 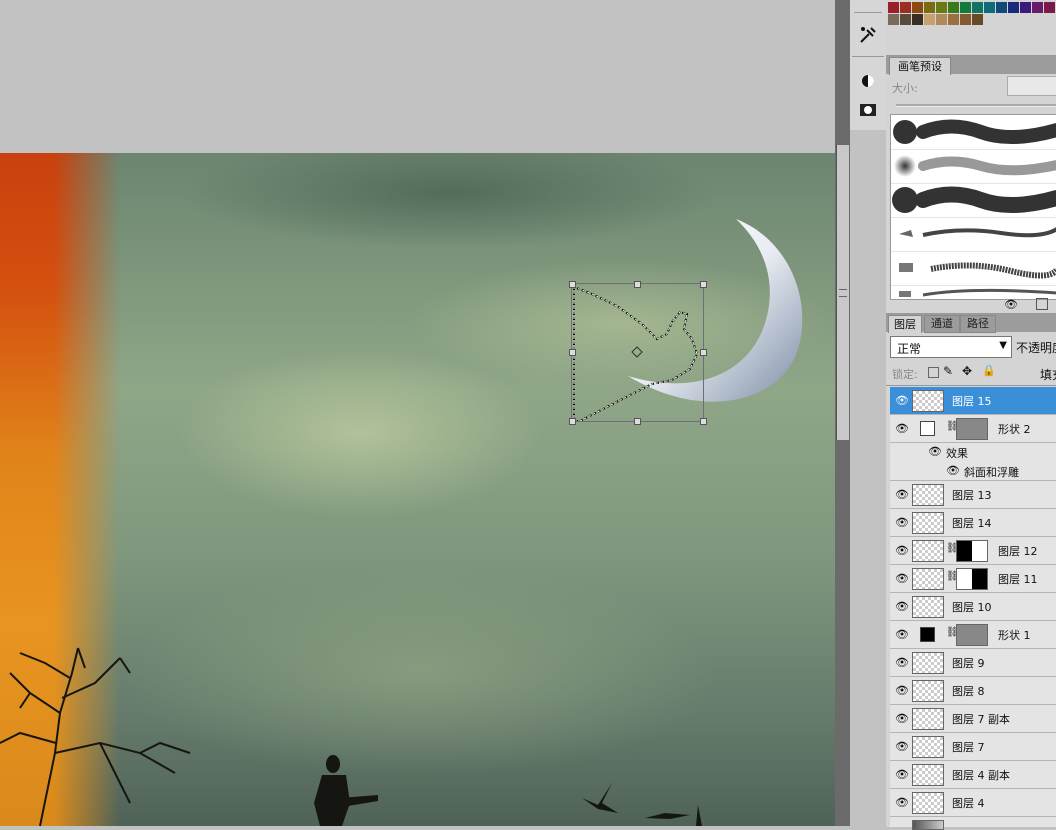 I want to click on layer-row: 👁 图层 4, so click(x=973, y=803).